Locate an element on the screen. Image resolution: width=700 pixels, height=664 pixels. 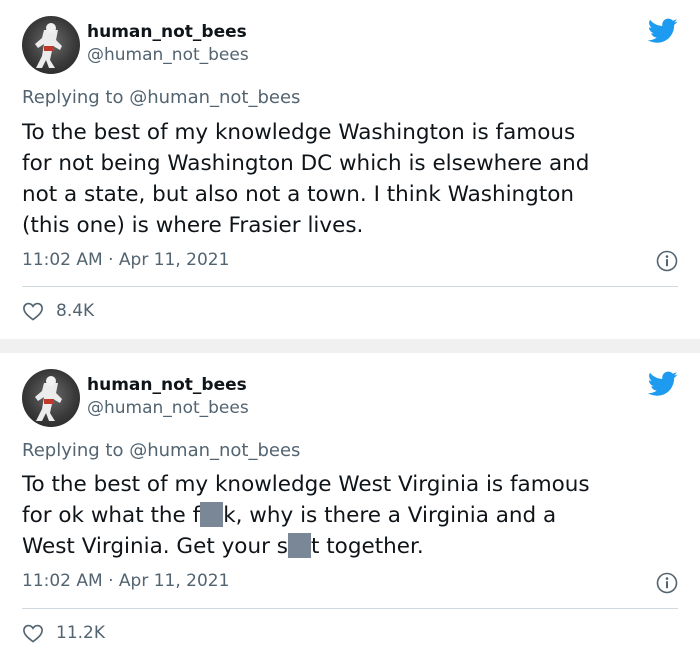
like-button: 8.4K is located at coordinates (58, 311).